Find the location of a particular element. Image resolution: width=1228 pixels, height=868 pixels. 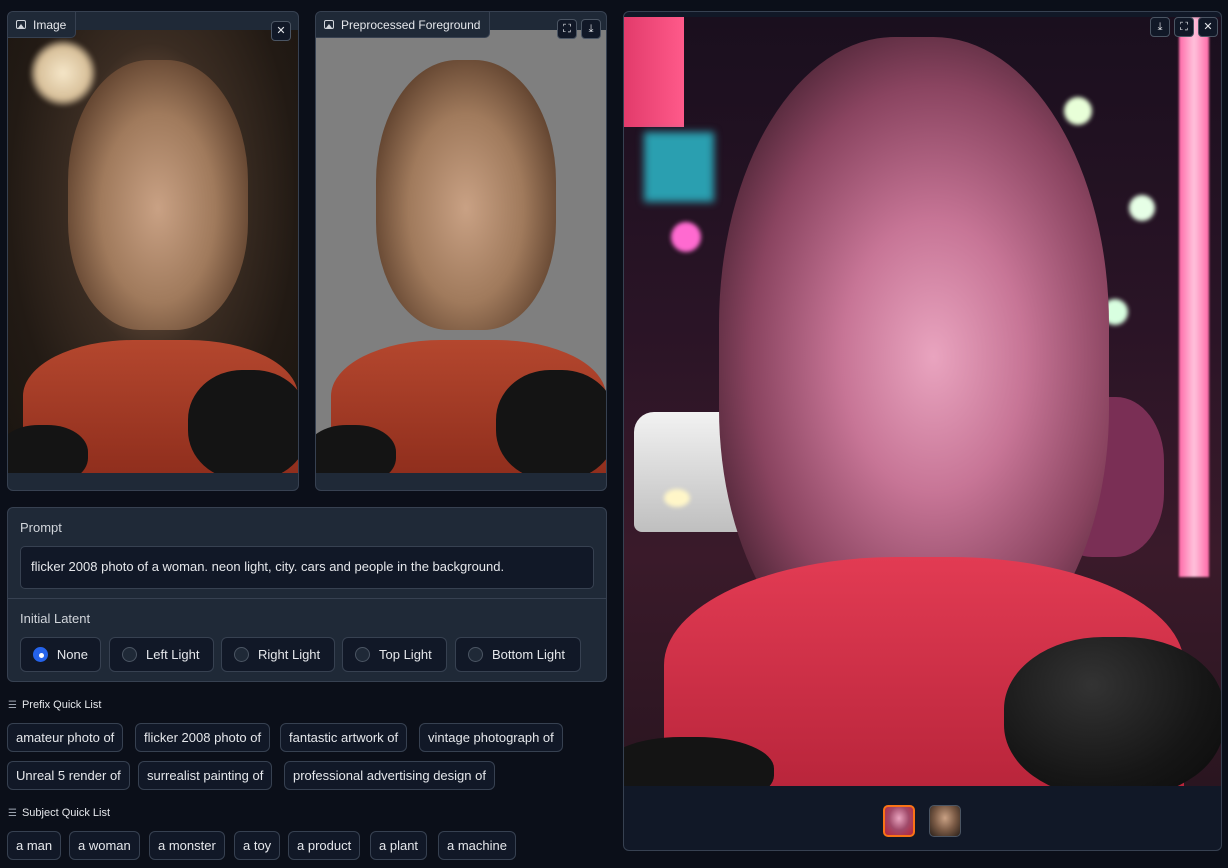

subject-quick-list-title: ☰ Subject Quick List is located at coordinates (59, 813).